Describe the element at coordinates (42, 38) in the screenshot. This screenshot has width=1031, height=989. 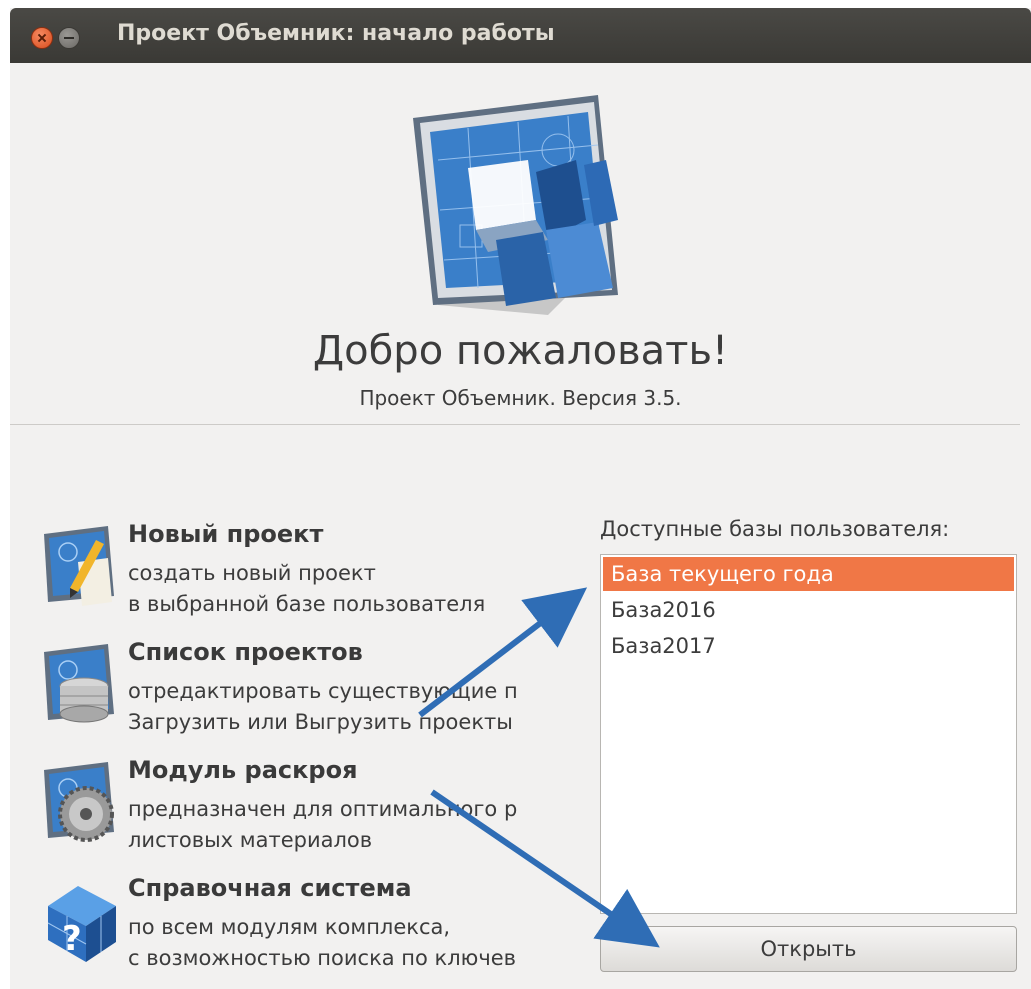
I see `close-icon` at that location.